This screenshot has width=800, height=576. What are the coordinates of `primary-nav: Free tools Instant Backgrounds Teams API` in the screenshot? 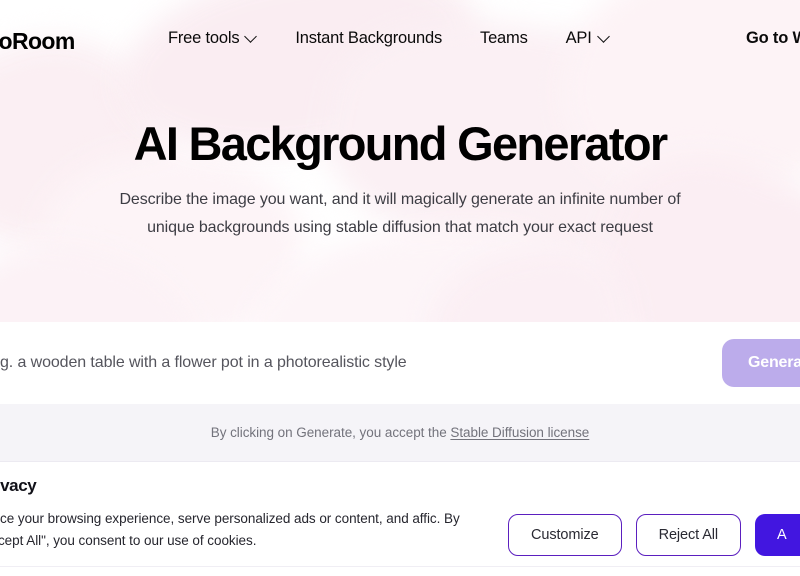 It's located at (389, 38).